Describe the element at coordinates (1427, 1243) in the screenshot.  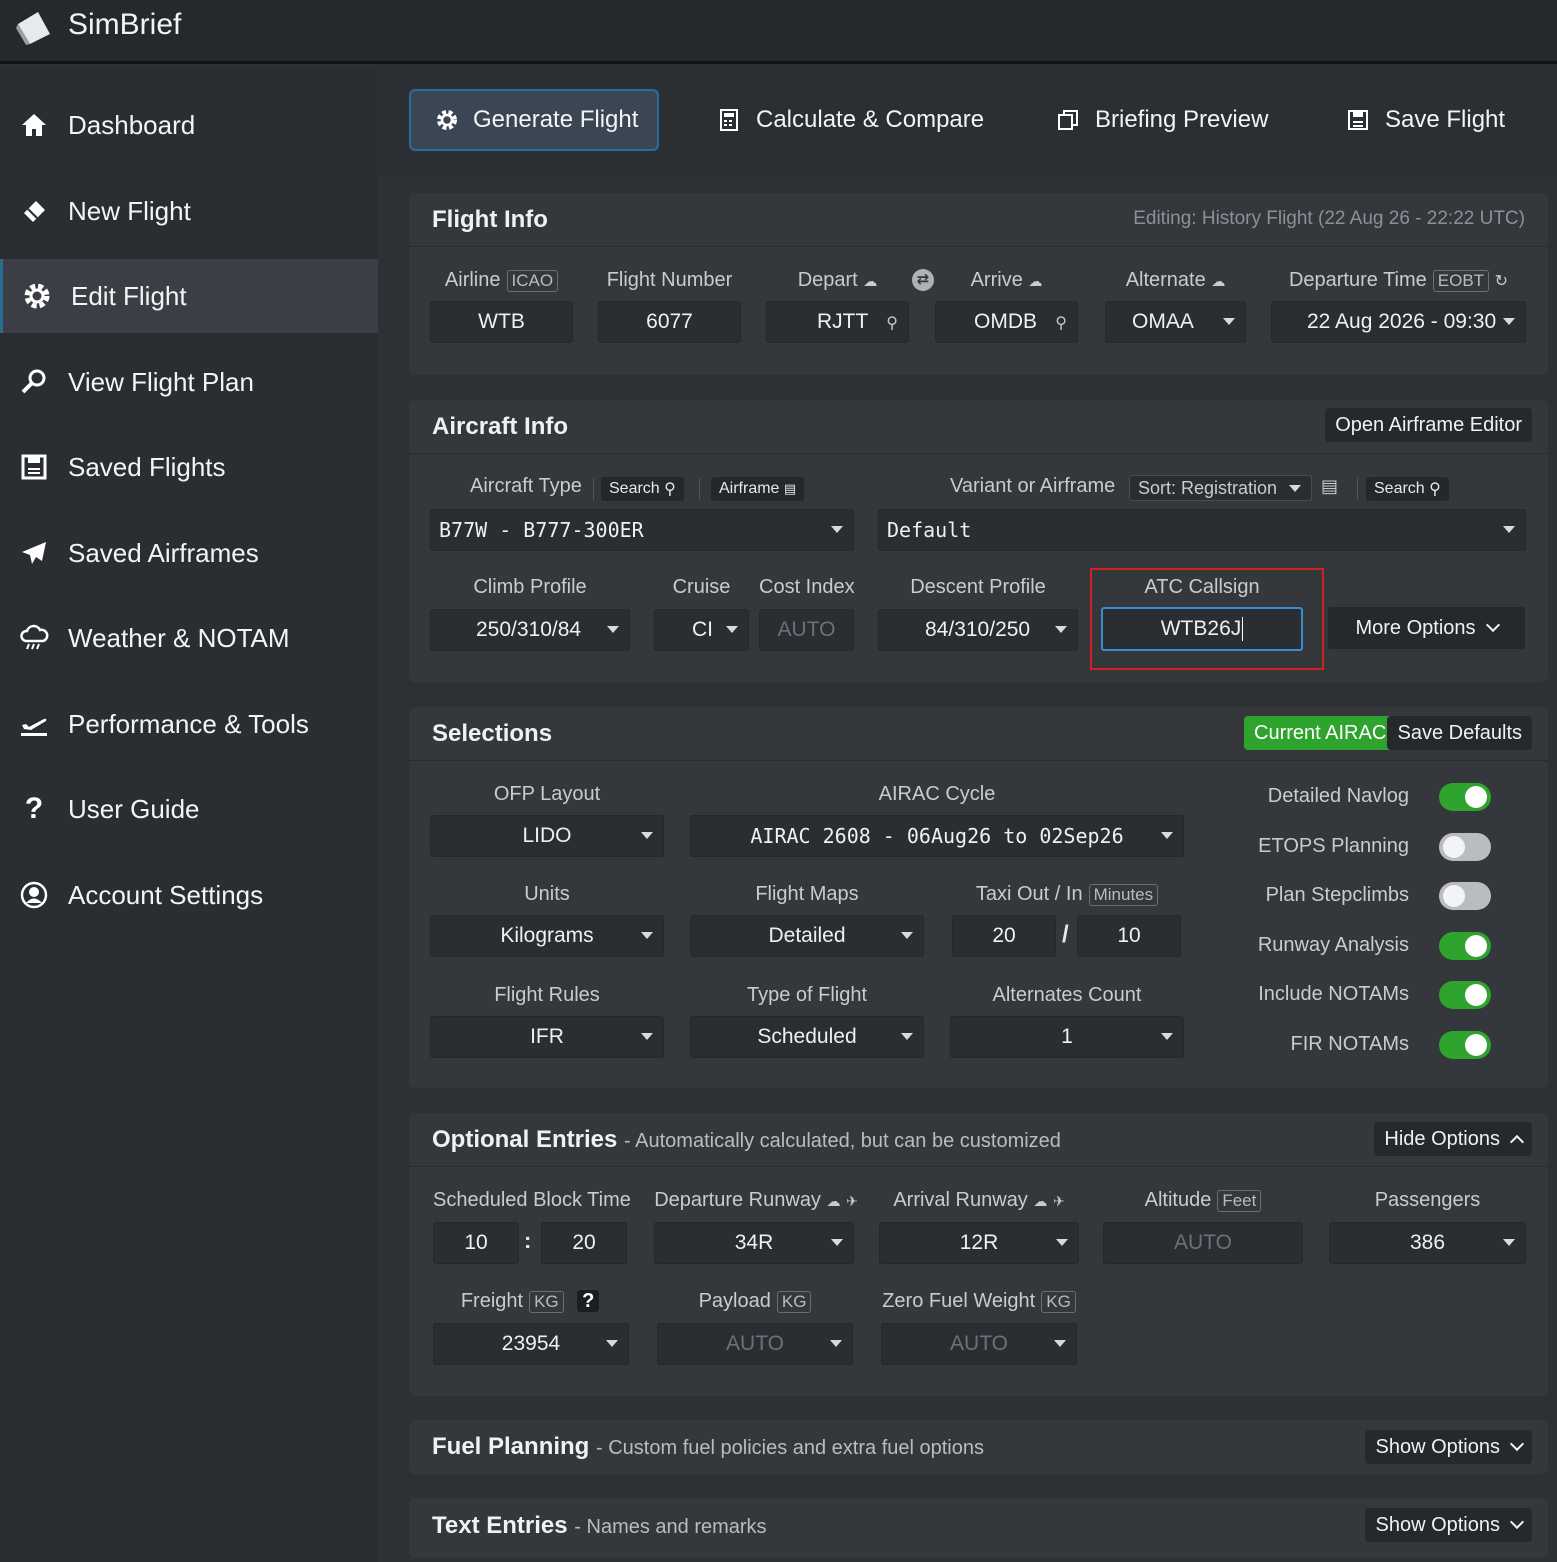
I see `passengers-select: 386` at that location.